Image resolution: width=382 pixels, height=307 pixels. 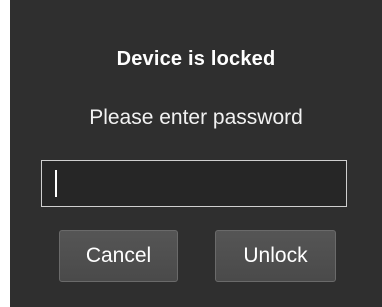 I want to click on password-input, so click(x=194, y=183).